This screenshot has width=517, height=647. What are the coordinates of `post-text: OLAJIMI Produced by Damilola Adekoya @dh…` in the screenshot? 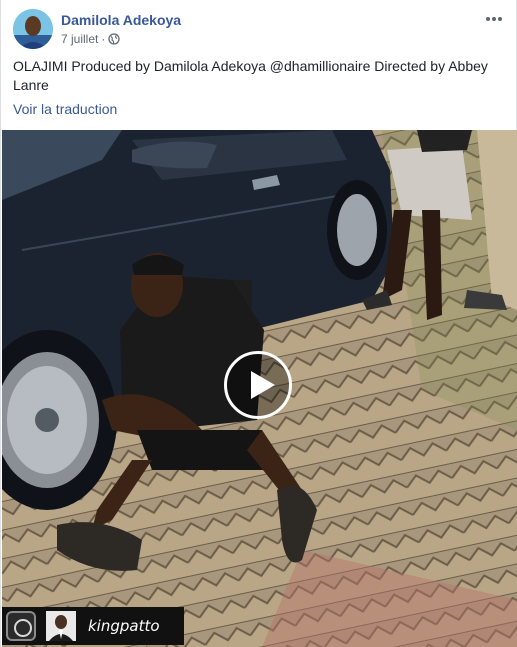 It's located at (250, 75).